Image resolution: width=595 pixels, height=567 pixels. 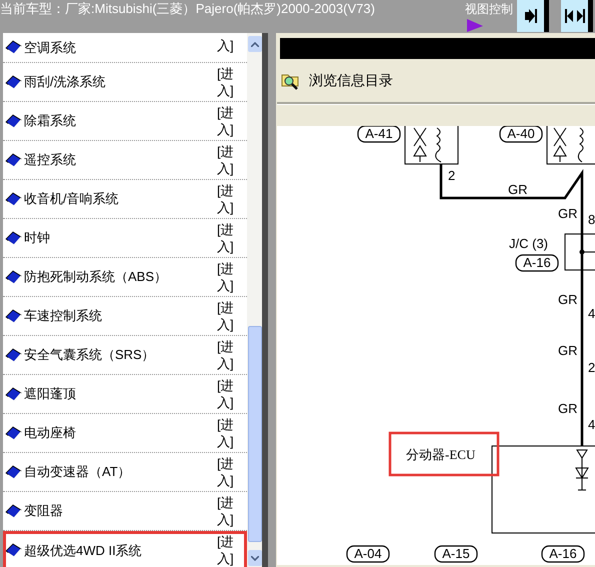 I want to click on connector-label: A-04, so click(x=368, y=554).